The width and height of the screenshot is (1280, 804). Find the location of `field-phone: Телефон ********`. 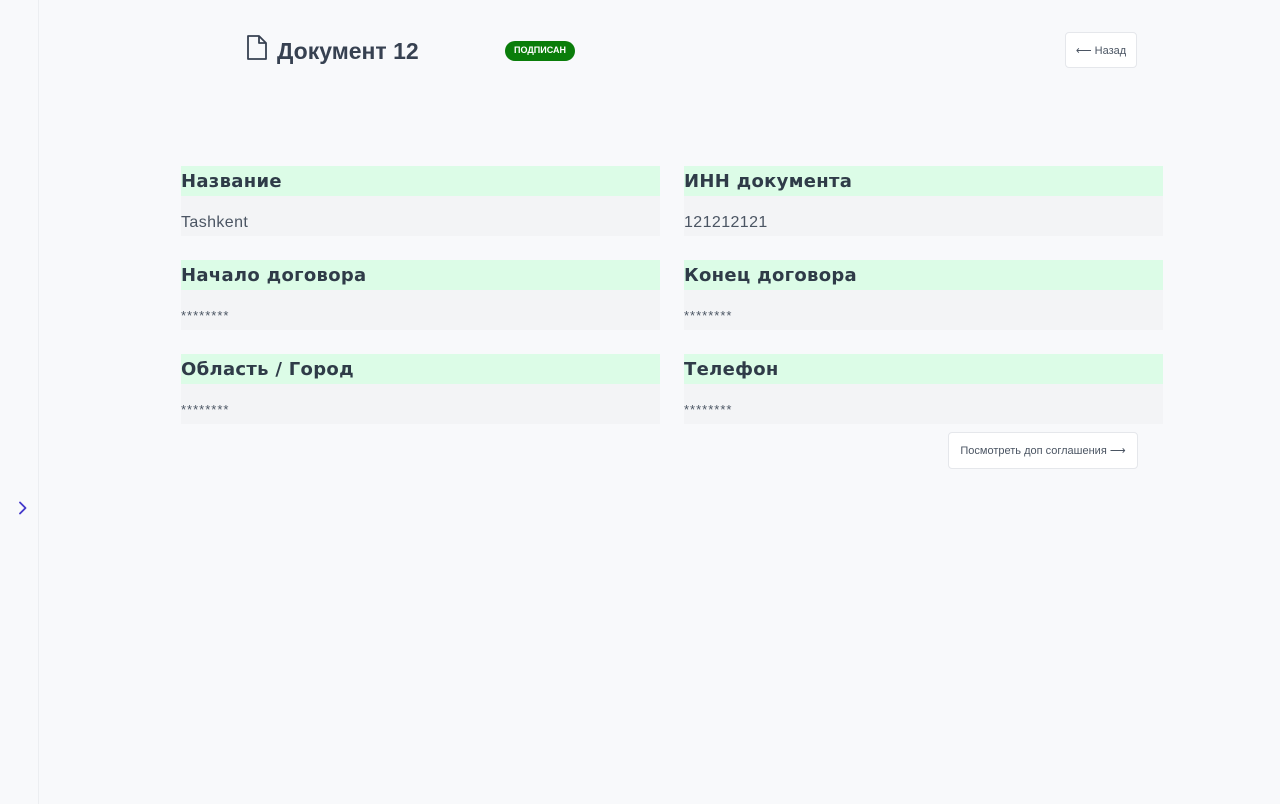

field-phone: Телефон ******** is located at coordinates (923, 389).